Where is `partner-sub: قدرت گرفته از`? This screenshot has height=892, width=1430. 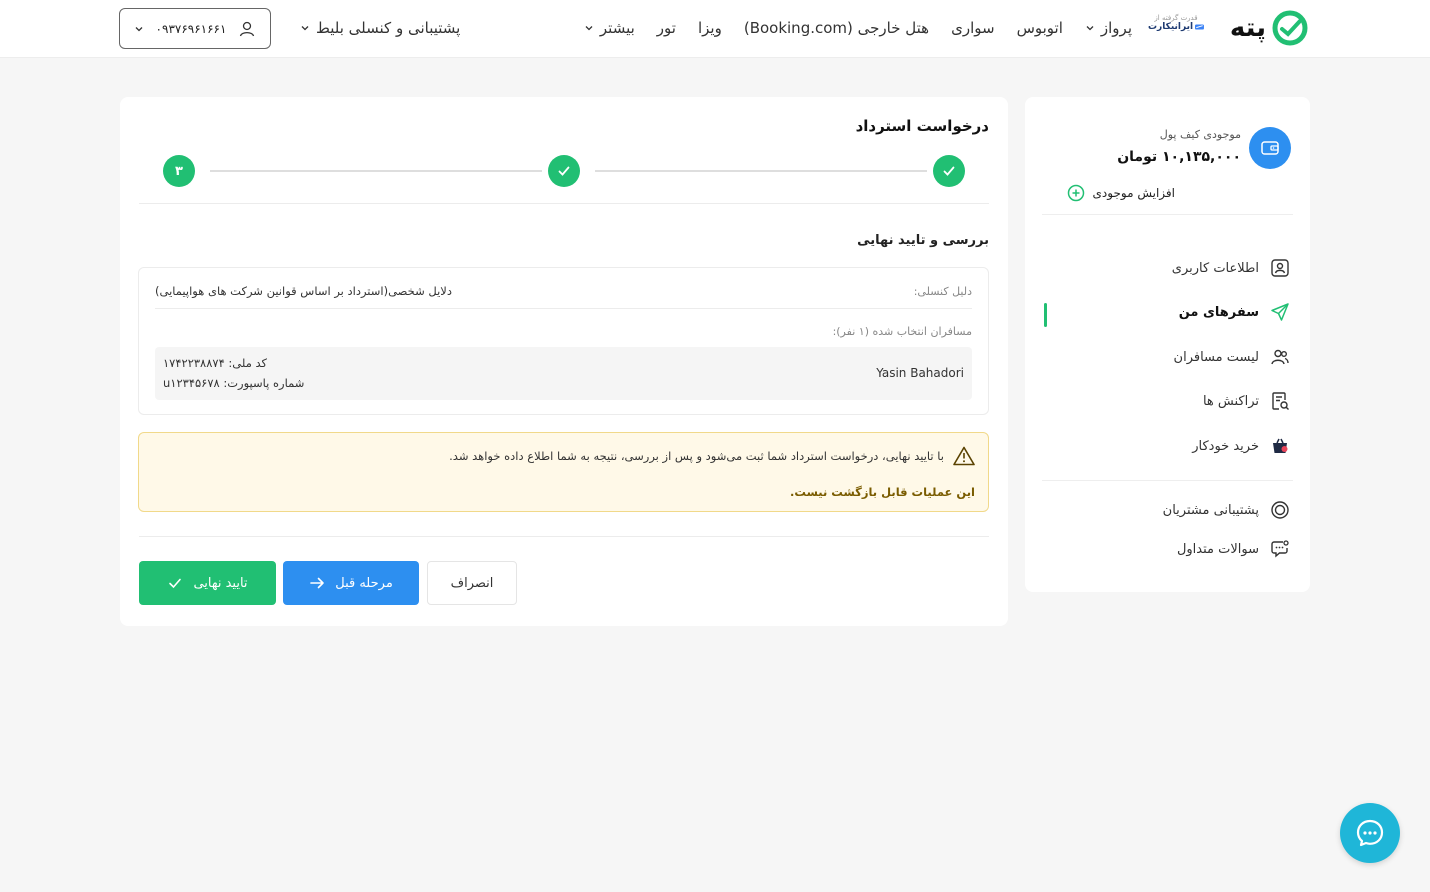
partner-sub: قدرت گرفته از is located at coordinates (1176, 18).